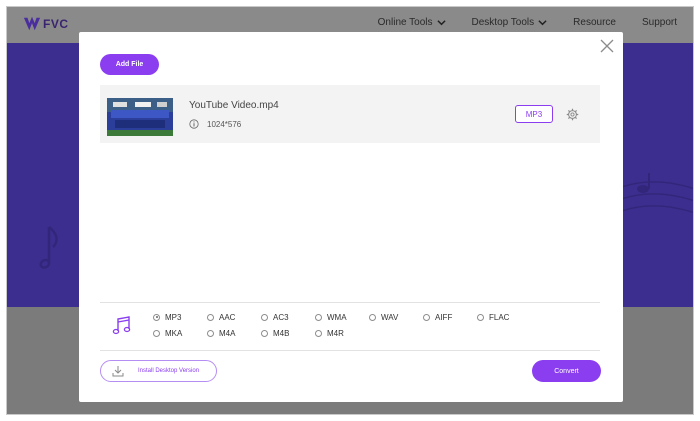 Image resolution: width=700 pixels, height=421 pixels. Describe the element at coordinates (607, 46) in the screenshot. I see `close-icon` at that location.